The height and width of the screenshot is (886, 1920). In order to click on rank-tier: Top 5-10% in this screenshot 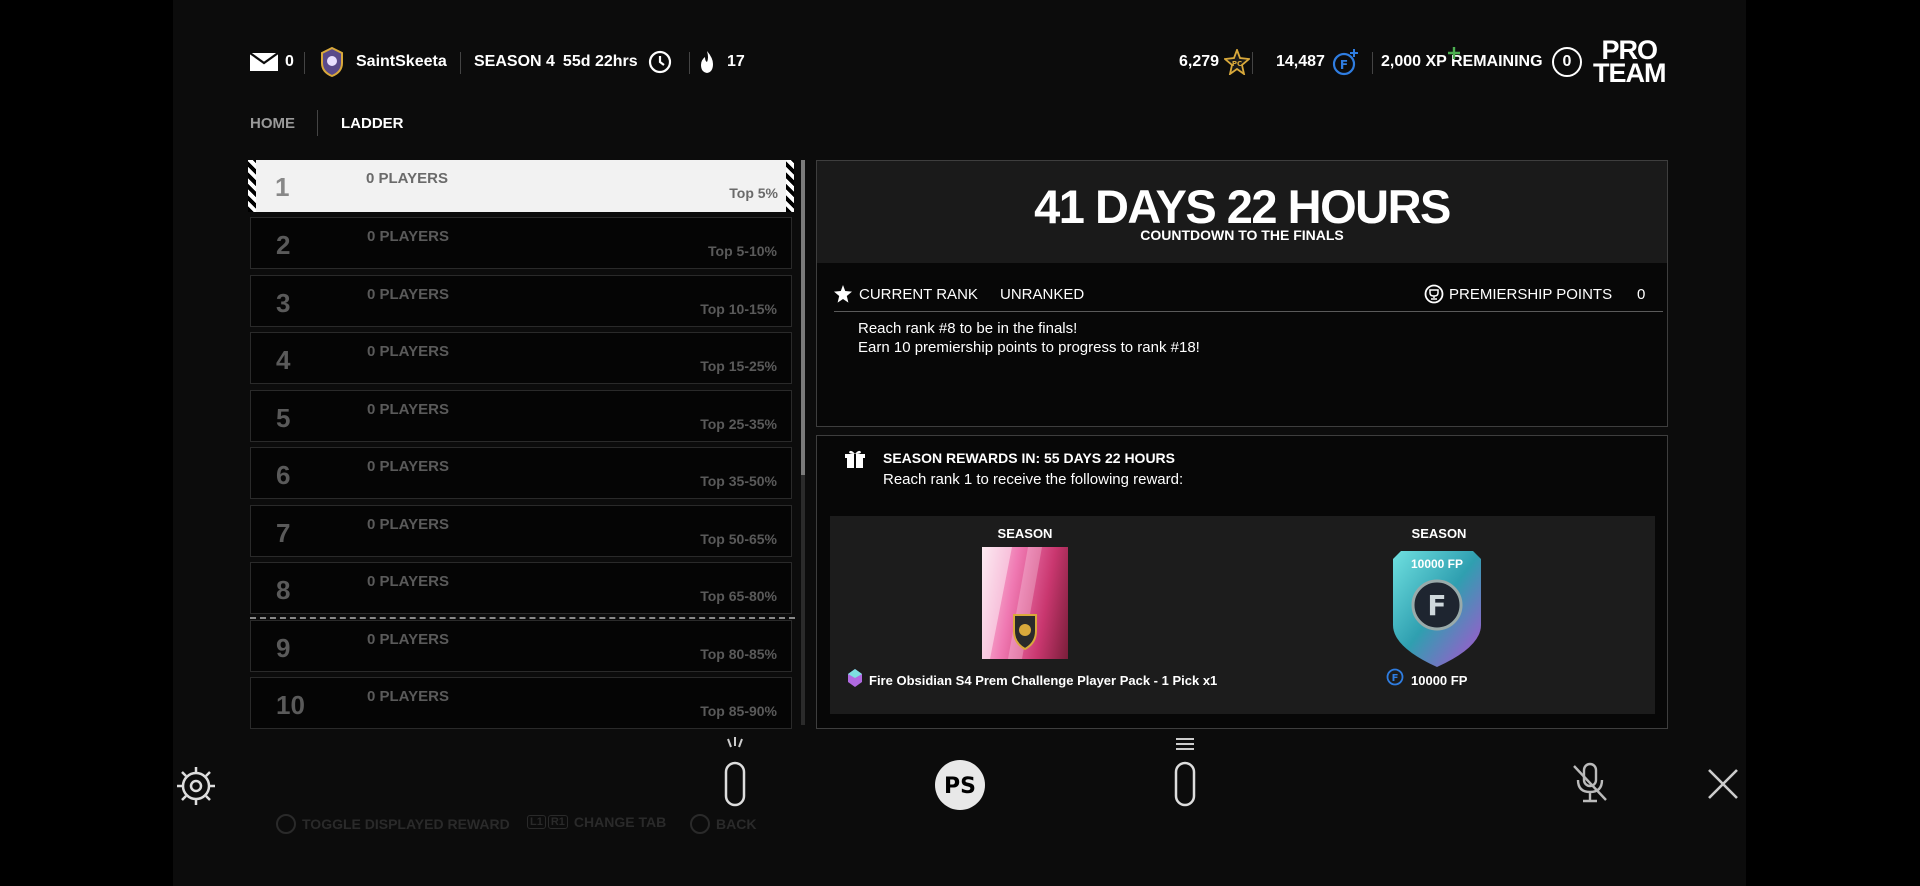, I will do `click(742, 251)`.